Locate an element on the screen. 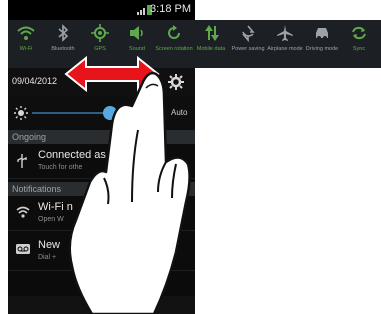  mobile-data-icon is located at coordinates (212, 33).